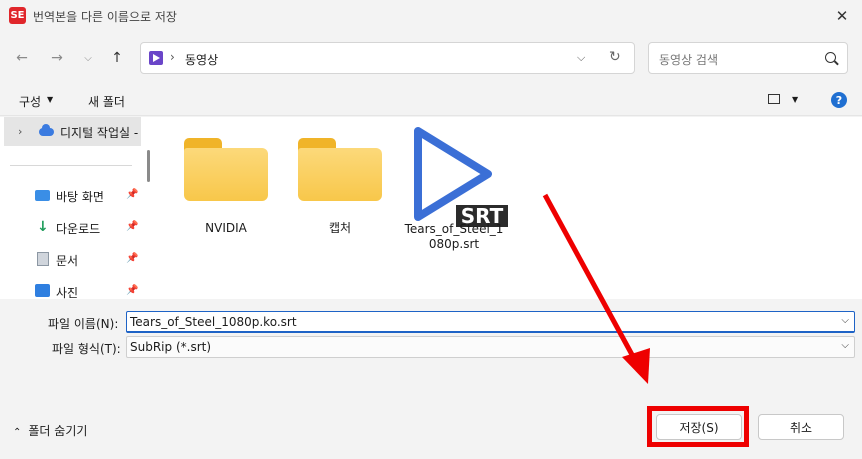 The height and width of the screenshot is (459, 862). What do you see at coordinates (58, 431) in the screenshot?
I see `hide-folders-label: 폴더 숨기기` at bounding box center [58, 431].